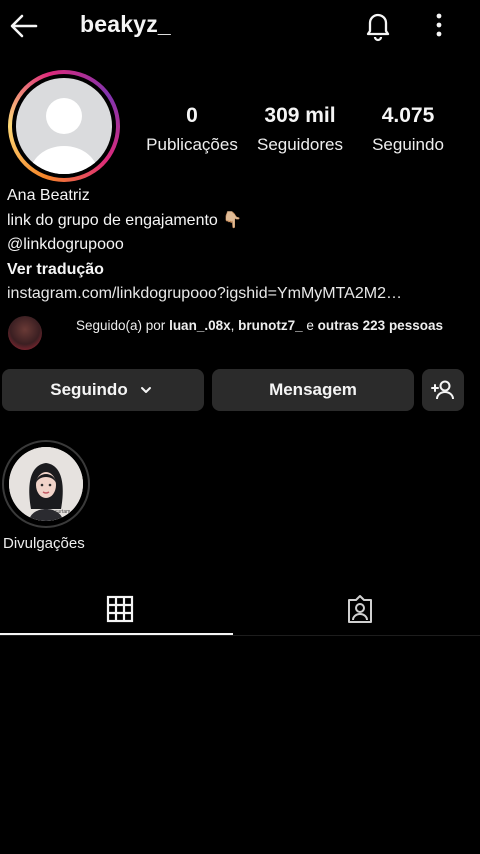 The image size is (480, 854). I want to click on top-bar: beakyz_, so click(240, 26).